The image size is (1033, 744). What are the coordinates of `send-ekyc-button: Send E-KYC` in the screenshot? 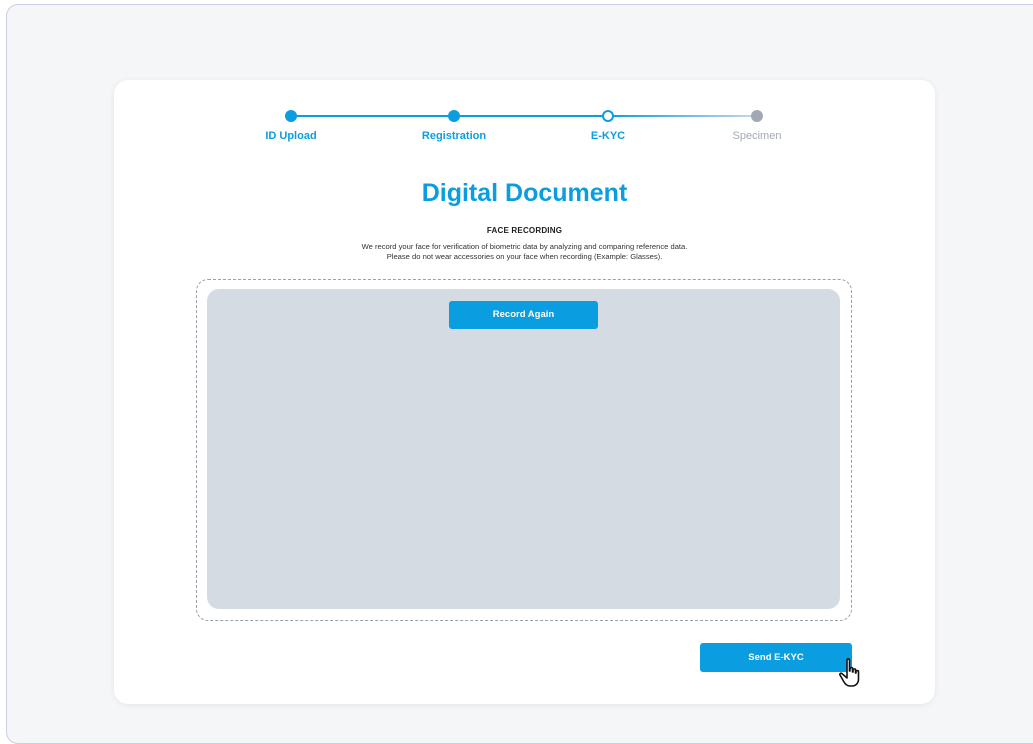 It's located at (776, 657).